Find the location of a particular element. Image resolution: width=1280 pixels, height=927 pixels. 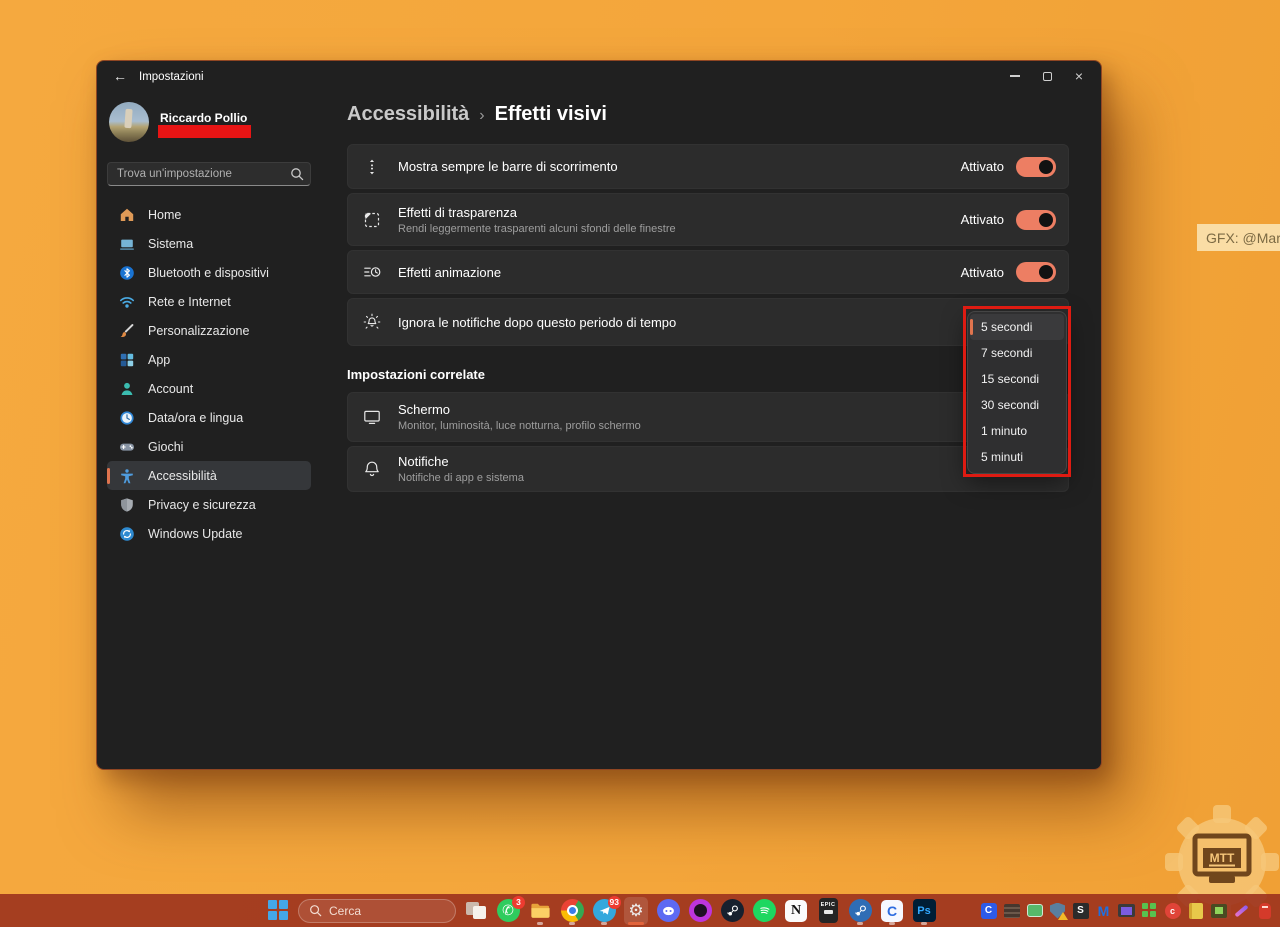

active-app-indicator is located at coordinates (636, 923).